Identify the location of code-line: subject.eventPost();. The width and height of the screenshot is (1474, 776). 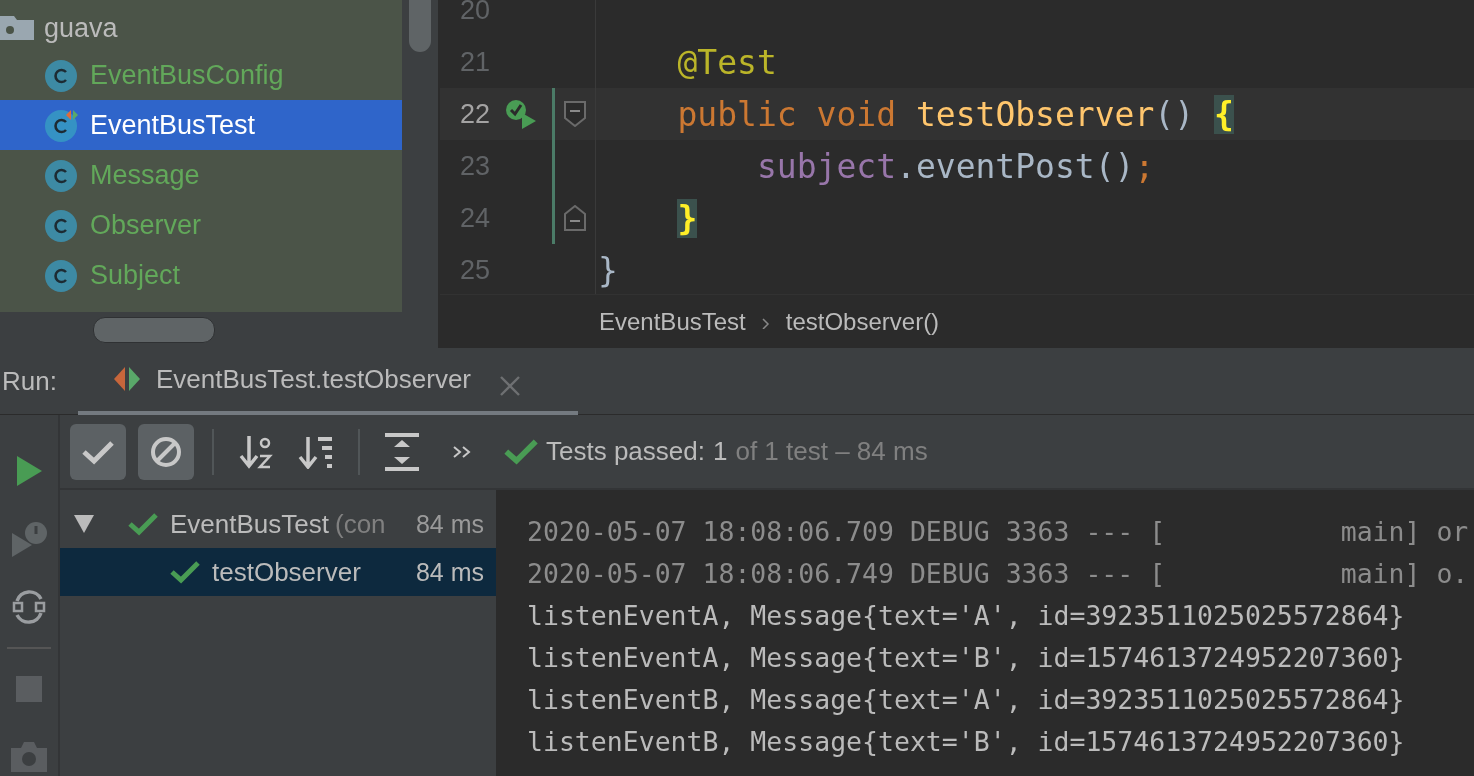
(955, 166).